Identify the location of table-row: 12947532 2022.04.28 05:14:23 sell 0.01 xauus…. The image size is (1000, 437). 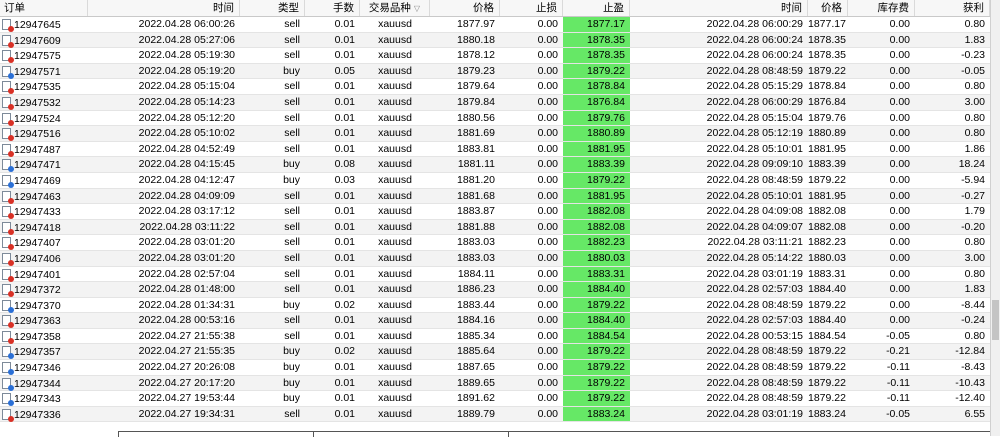
(495, 102).